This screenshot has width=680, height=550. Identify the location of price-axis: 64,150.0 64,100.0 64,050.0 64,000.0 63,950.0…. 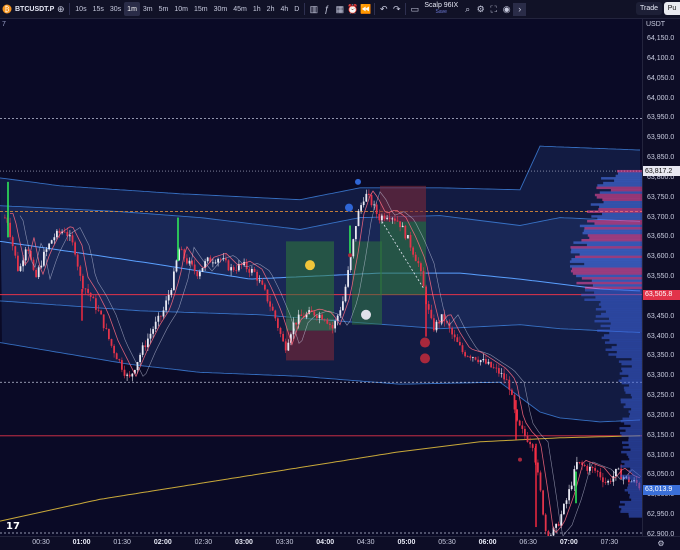
(661, 278).